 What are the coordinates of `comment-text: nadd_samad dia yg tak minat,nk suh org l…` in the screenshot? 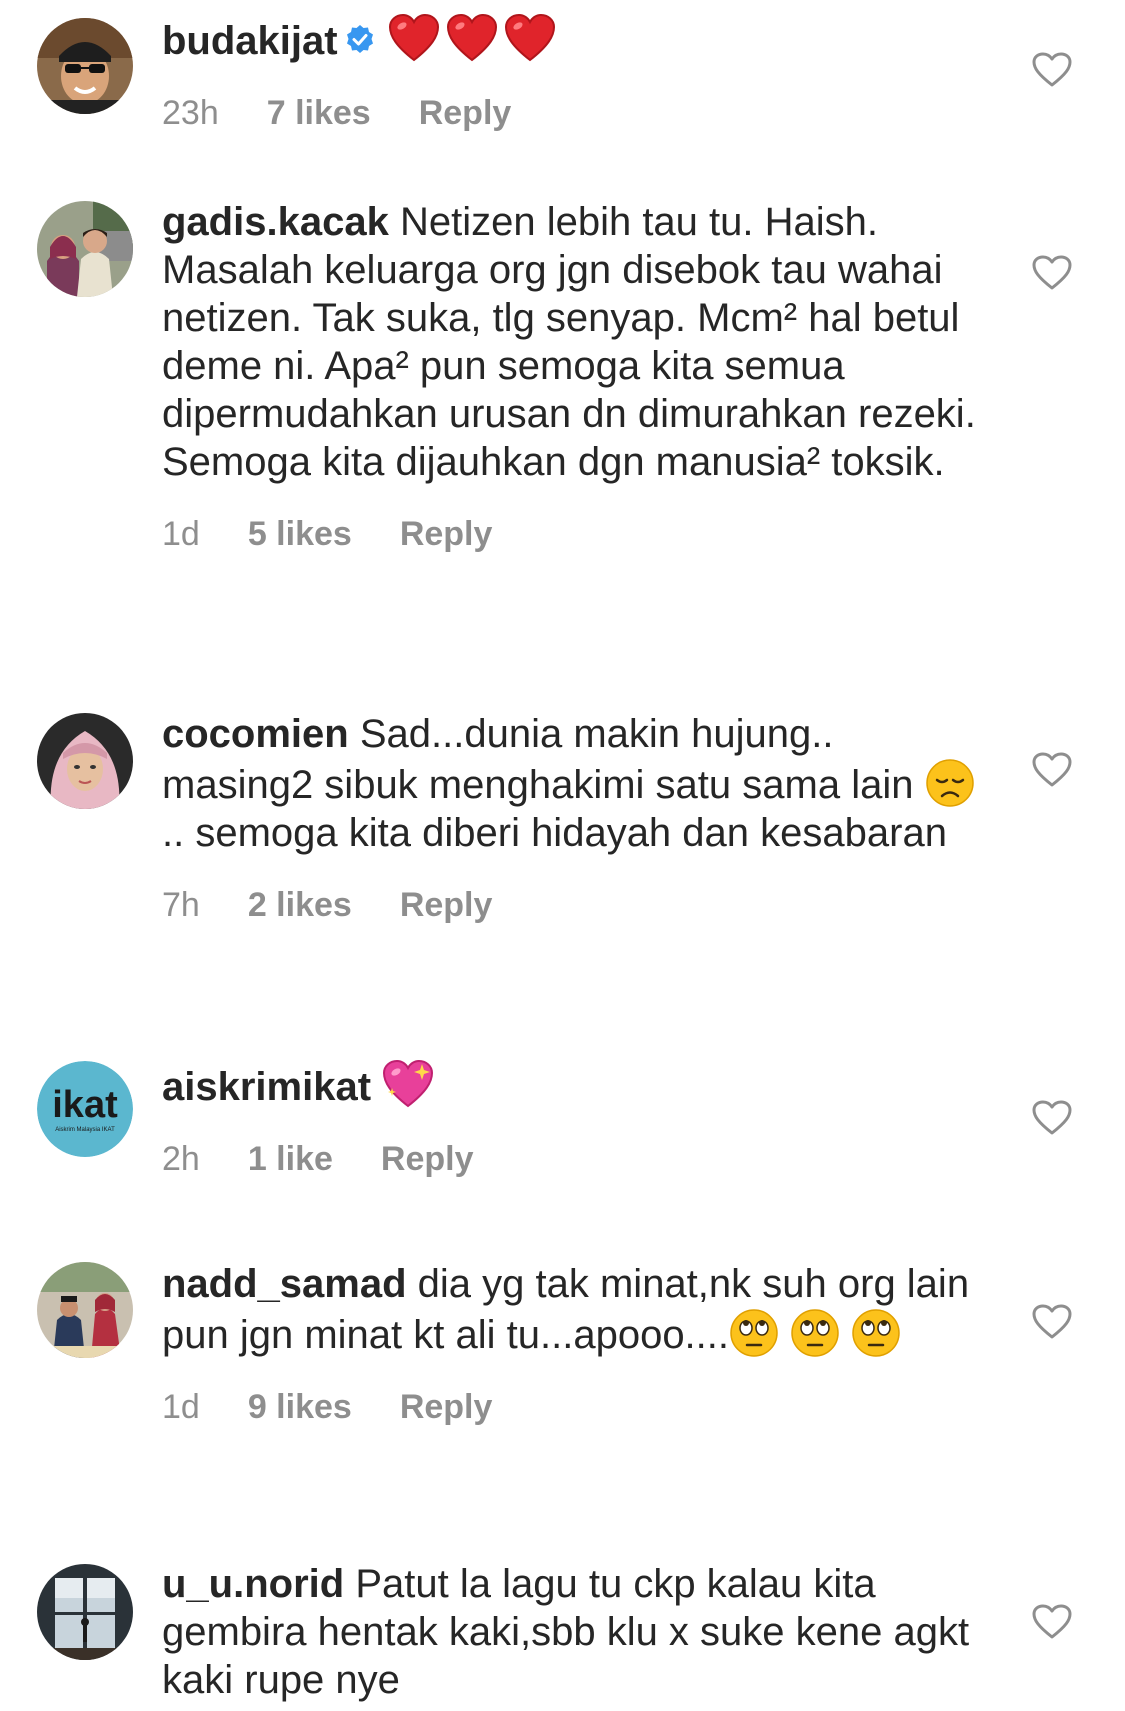 It's located at (577, 1309).